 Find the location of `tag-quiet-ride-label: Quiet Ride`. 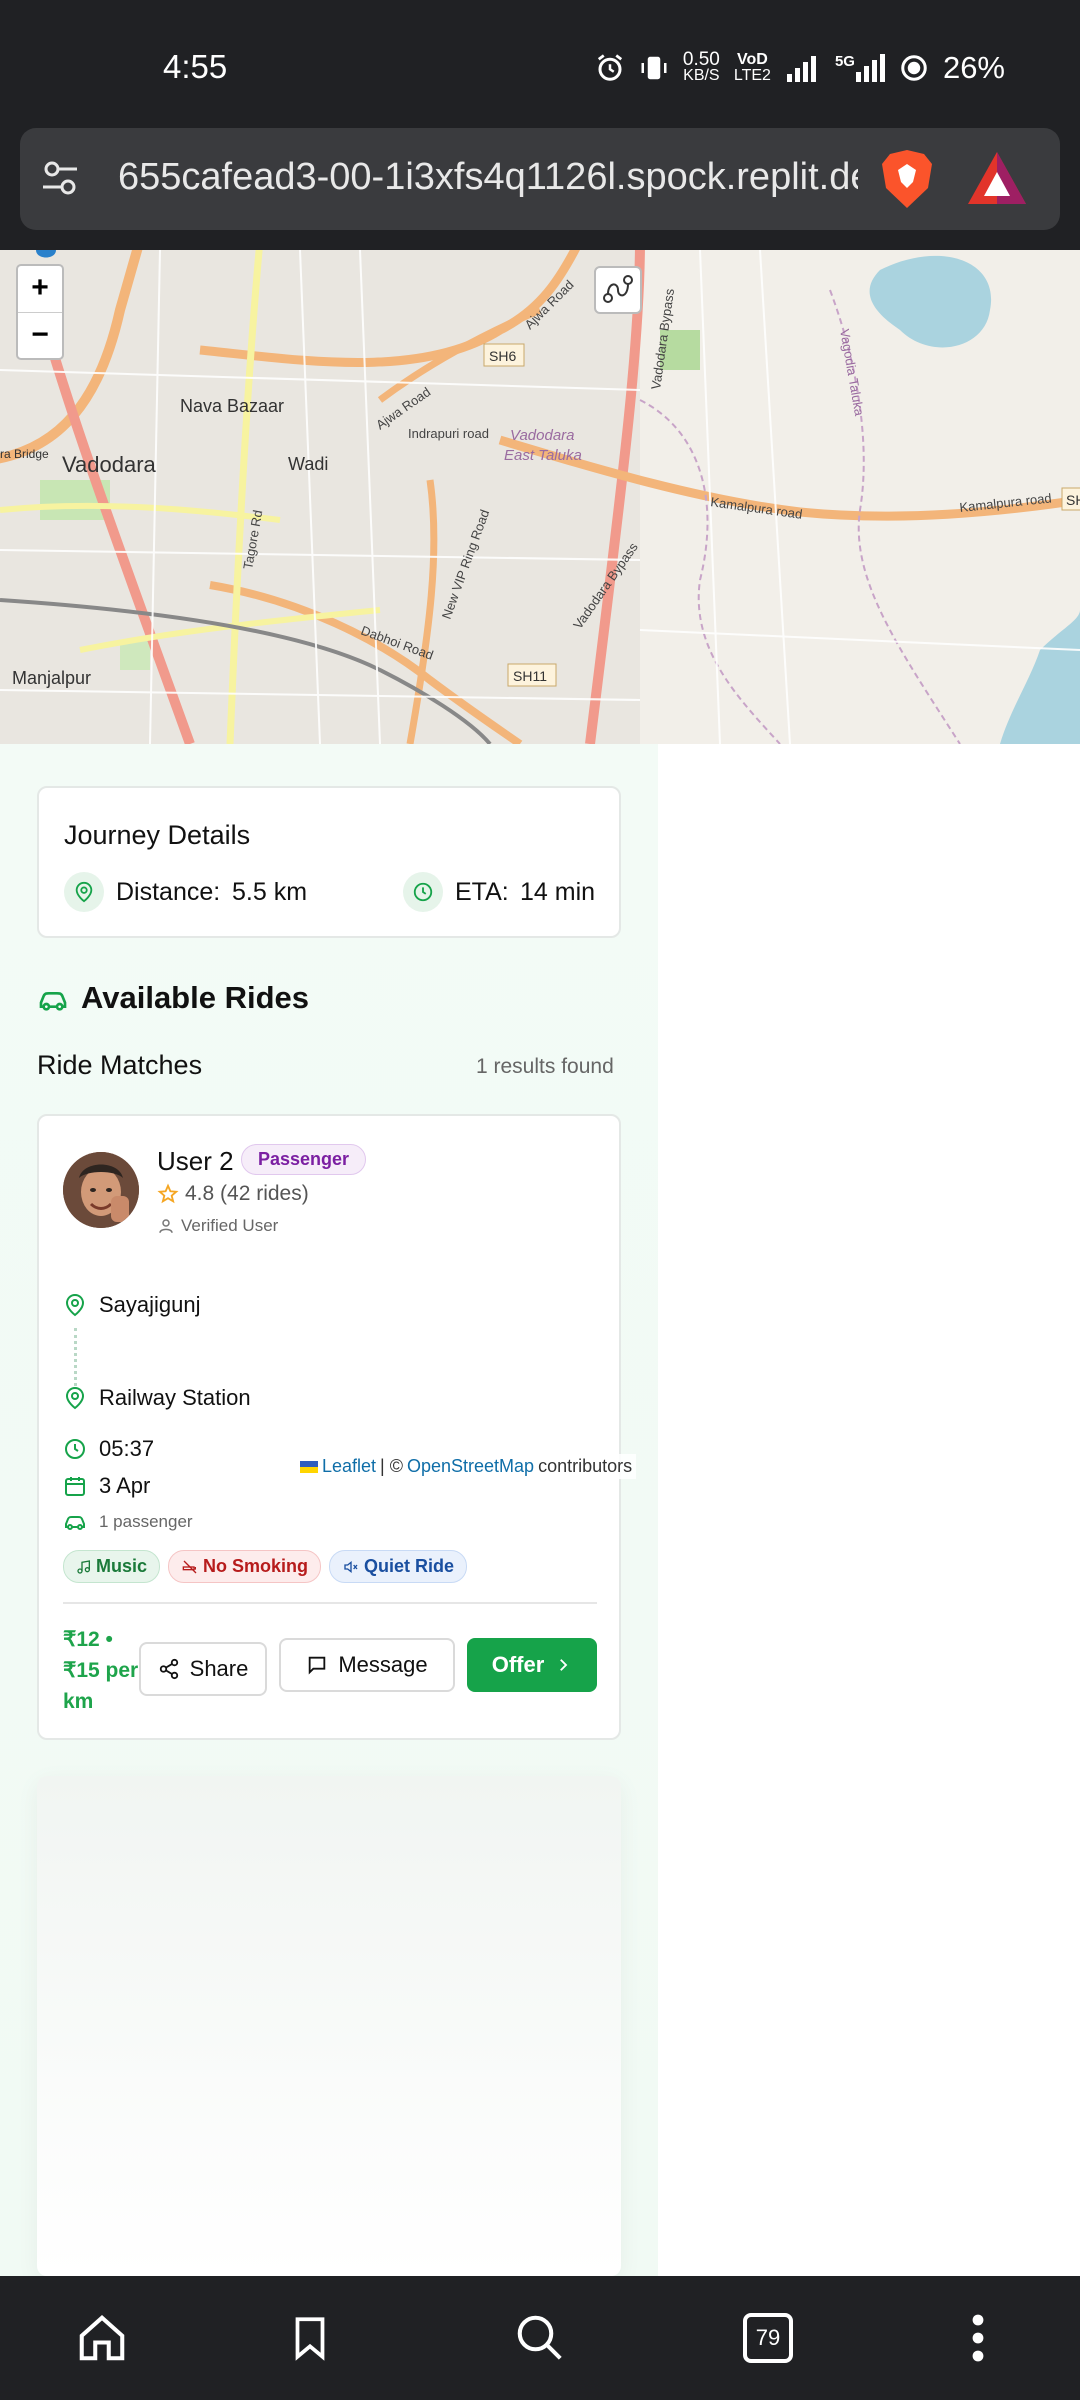

tag-quiet-ride-label: Quiet Ride is located at coordinates (409, 1566).